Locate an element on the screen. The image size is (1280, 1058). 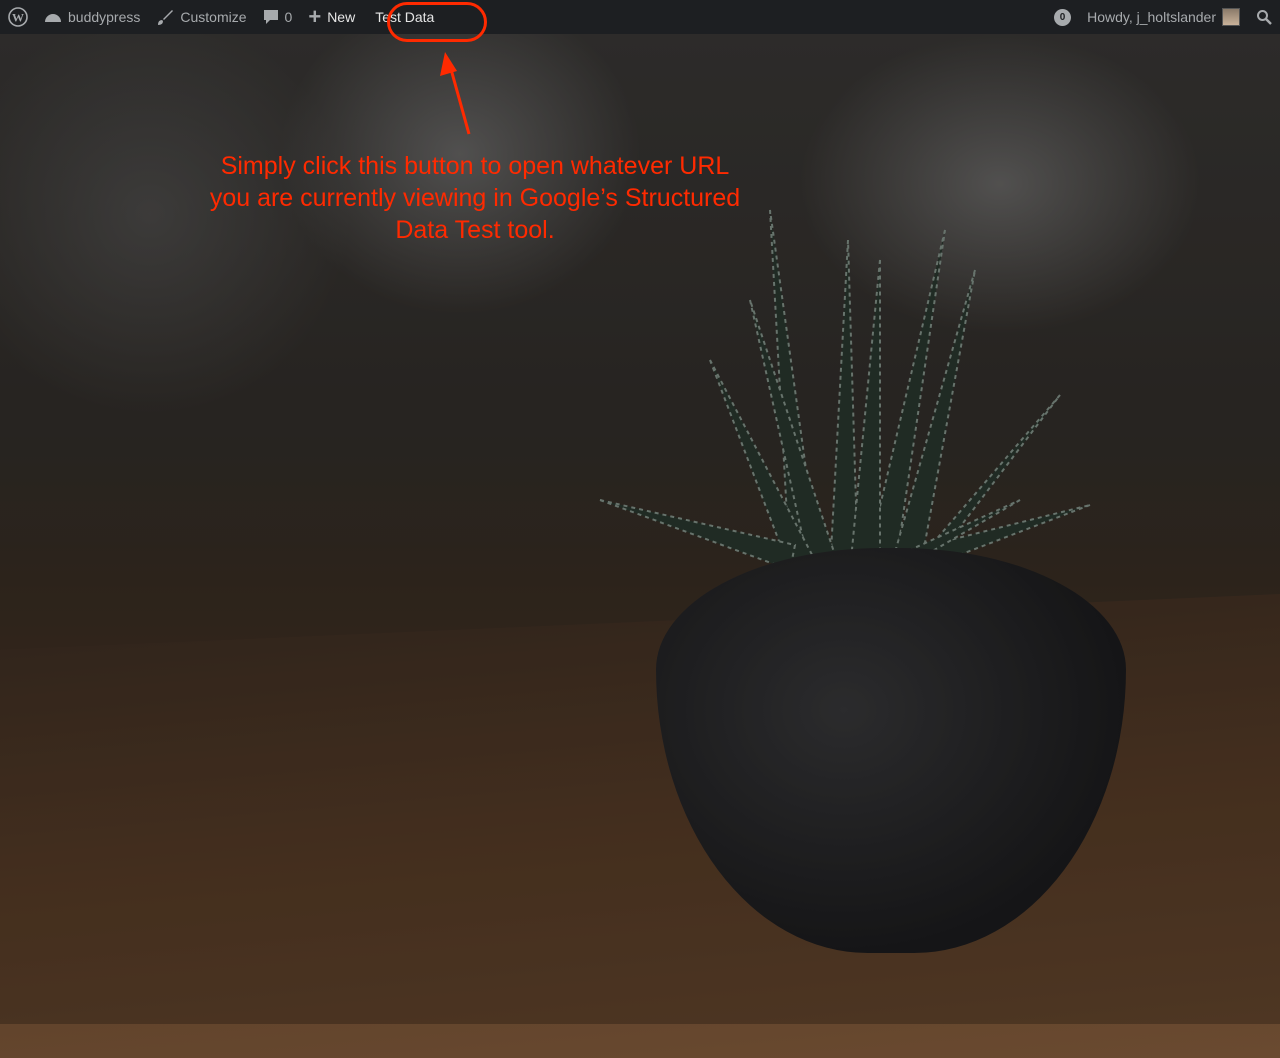
notifications-button: 0 is located at coordinates (1062, 17).